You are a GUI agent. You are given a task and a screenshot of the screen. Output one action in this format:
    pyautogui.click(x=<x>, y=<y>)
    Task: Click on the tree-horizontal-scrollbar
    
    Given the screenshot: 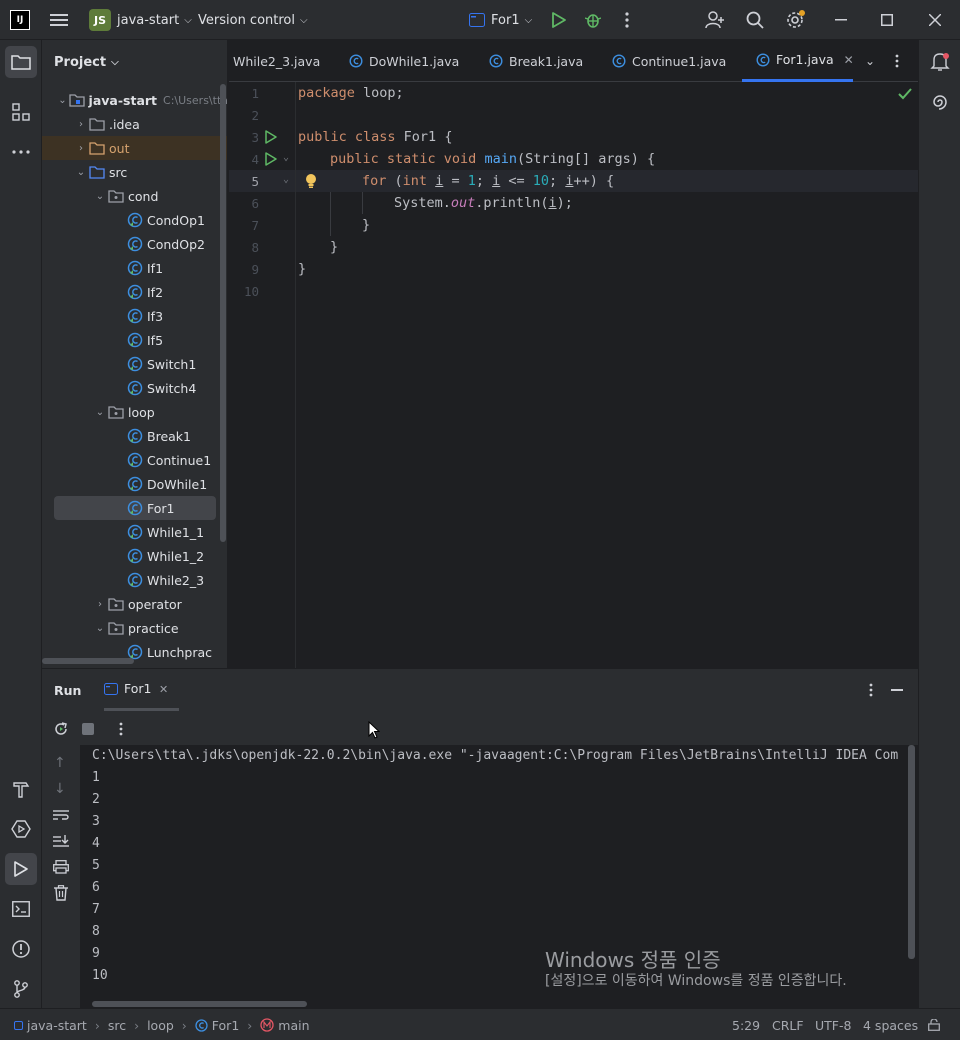 What is the action you would take?
    pyautogui.click(x=88, y=661)
    